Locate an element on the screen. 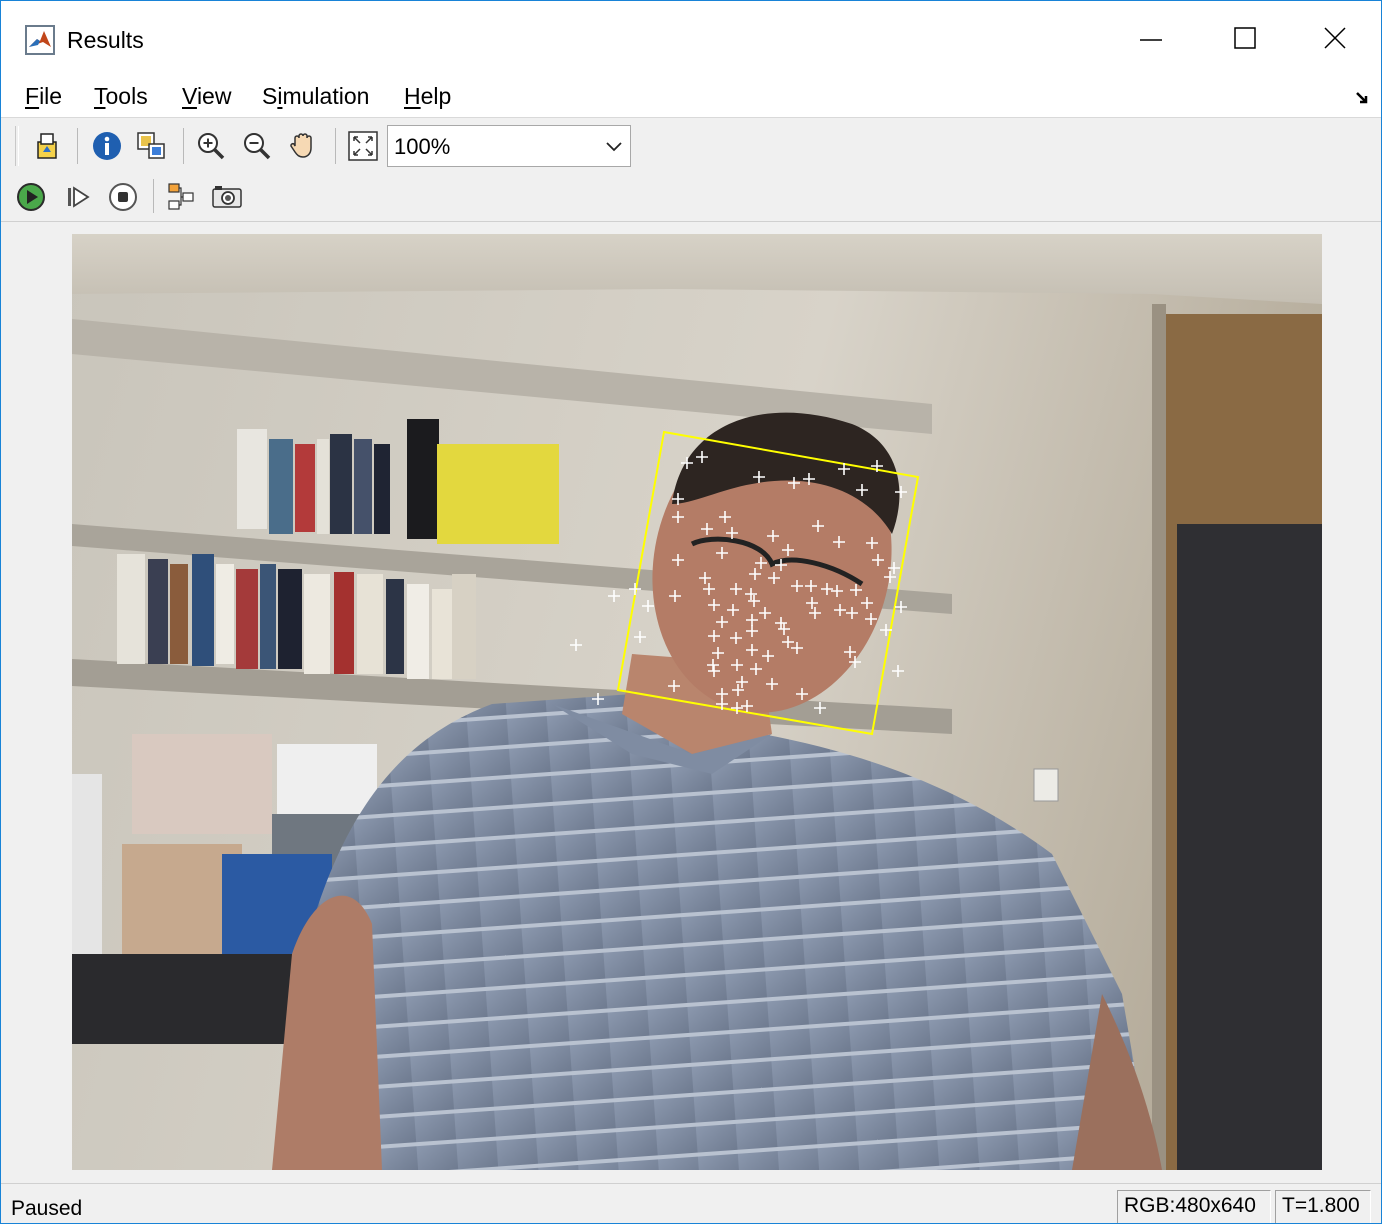 This screenshot has height=1224, width=1382. status-time: T=1.800 is located at coordinates (1323, 1206).